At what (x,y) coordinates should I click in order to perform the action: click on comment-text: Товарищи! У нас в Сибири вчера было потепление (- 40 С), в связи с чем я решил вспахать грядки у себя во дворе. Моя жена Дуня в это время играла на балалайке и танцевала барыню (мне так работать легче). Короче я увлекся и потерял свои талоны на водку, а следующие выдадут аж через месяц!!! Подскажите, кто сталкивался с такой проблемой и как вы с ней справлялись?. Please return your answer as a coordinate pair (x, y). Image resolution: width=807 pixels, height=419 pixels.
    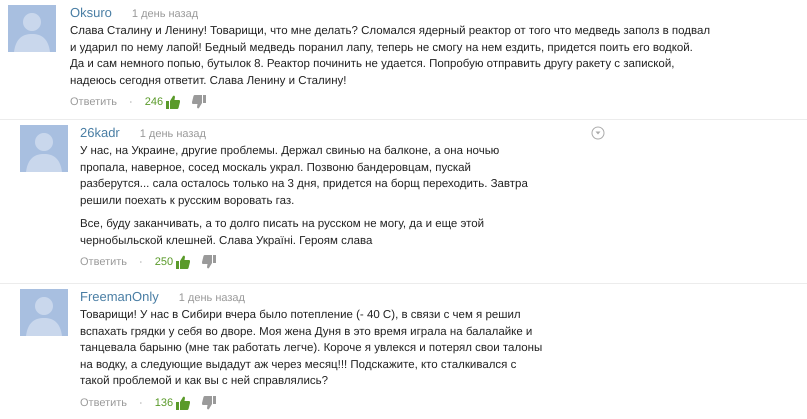
    Looking at the image, I should click on (312, 348).